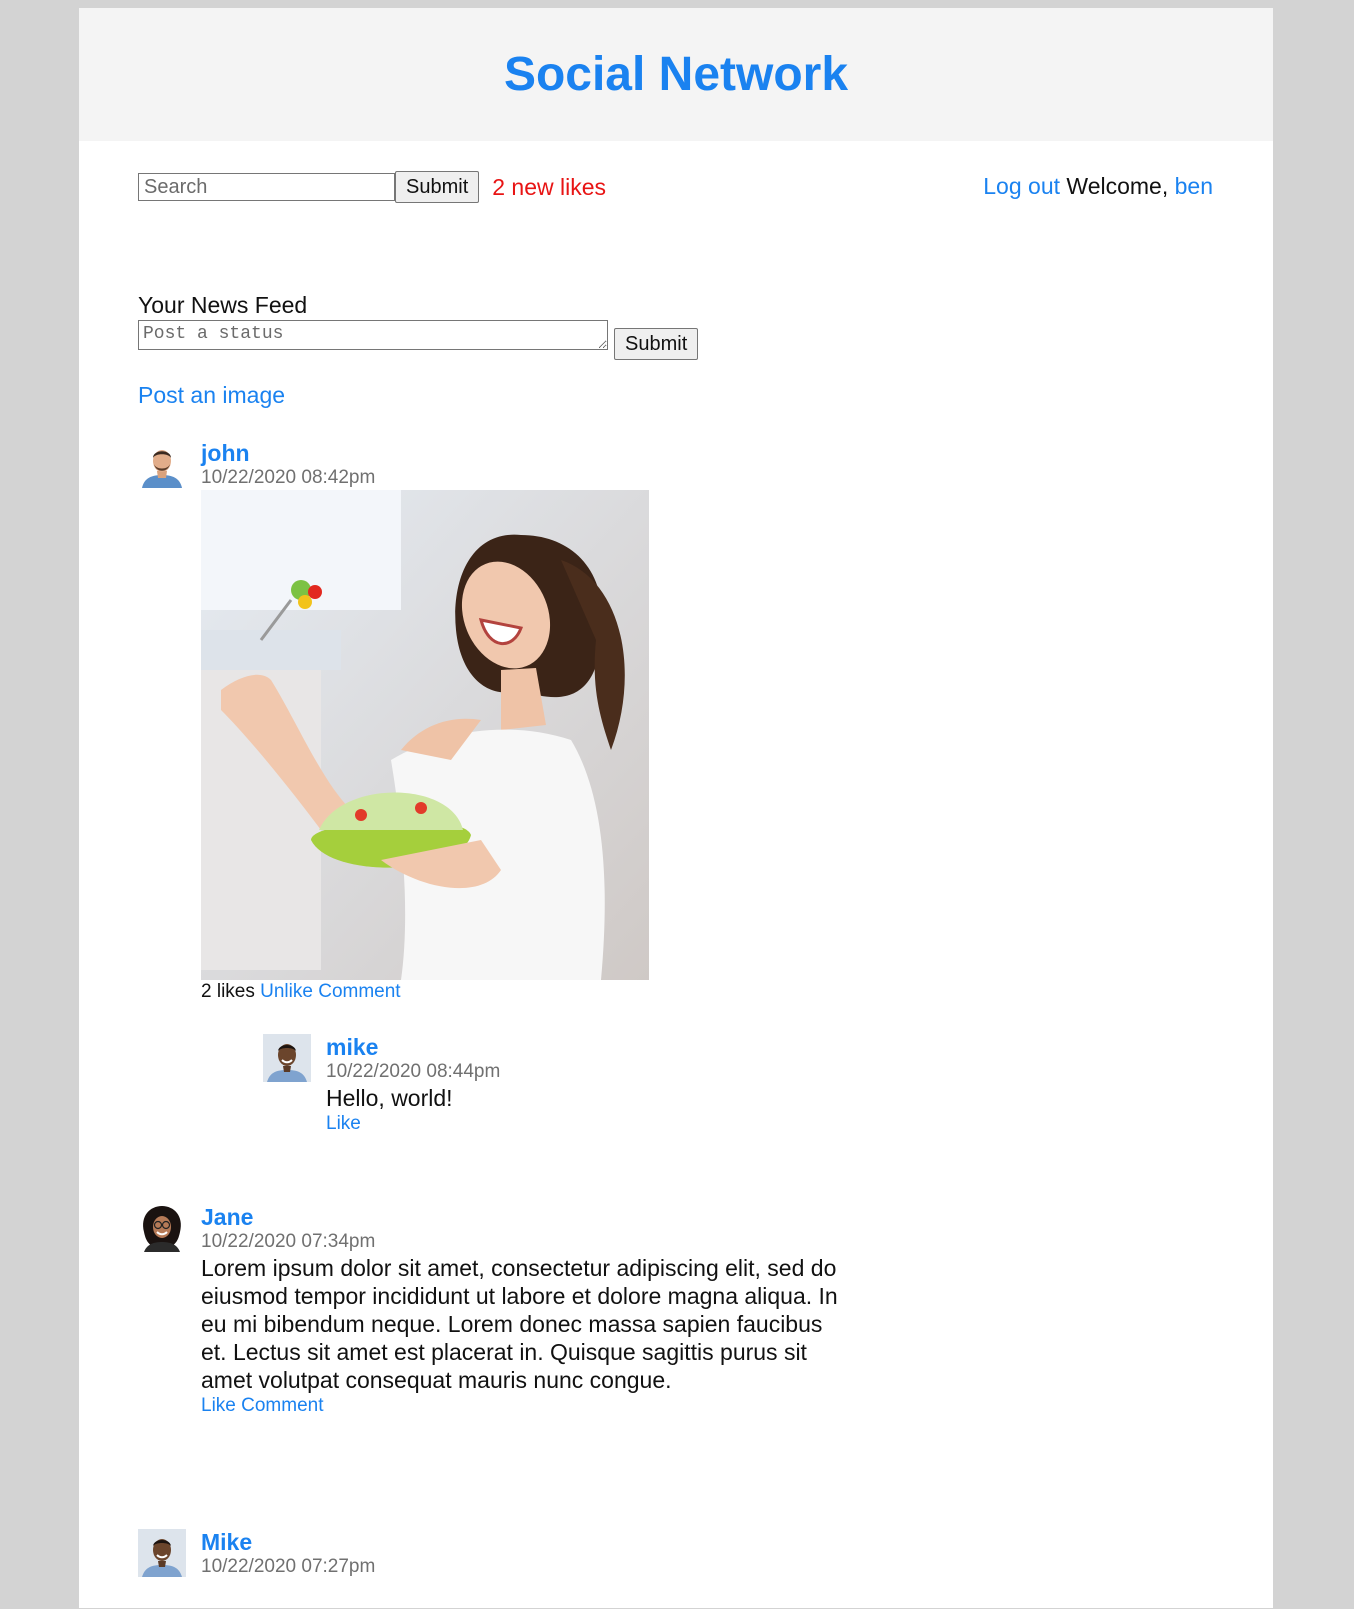 The width and height of the screenshot is (1354, 1609). I want to click on avatar-john, so click(162, 464).